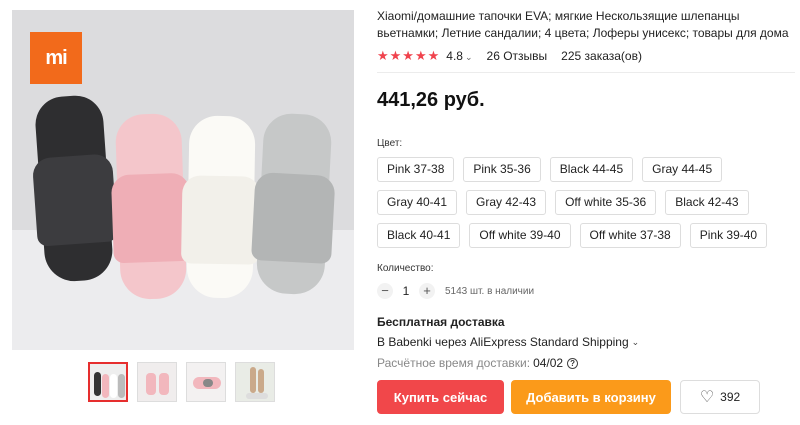 Image resolution: width=800 pixels, height=425 pixels. I want to click on color-option: Gray 40-41, so click(417, 202).